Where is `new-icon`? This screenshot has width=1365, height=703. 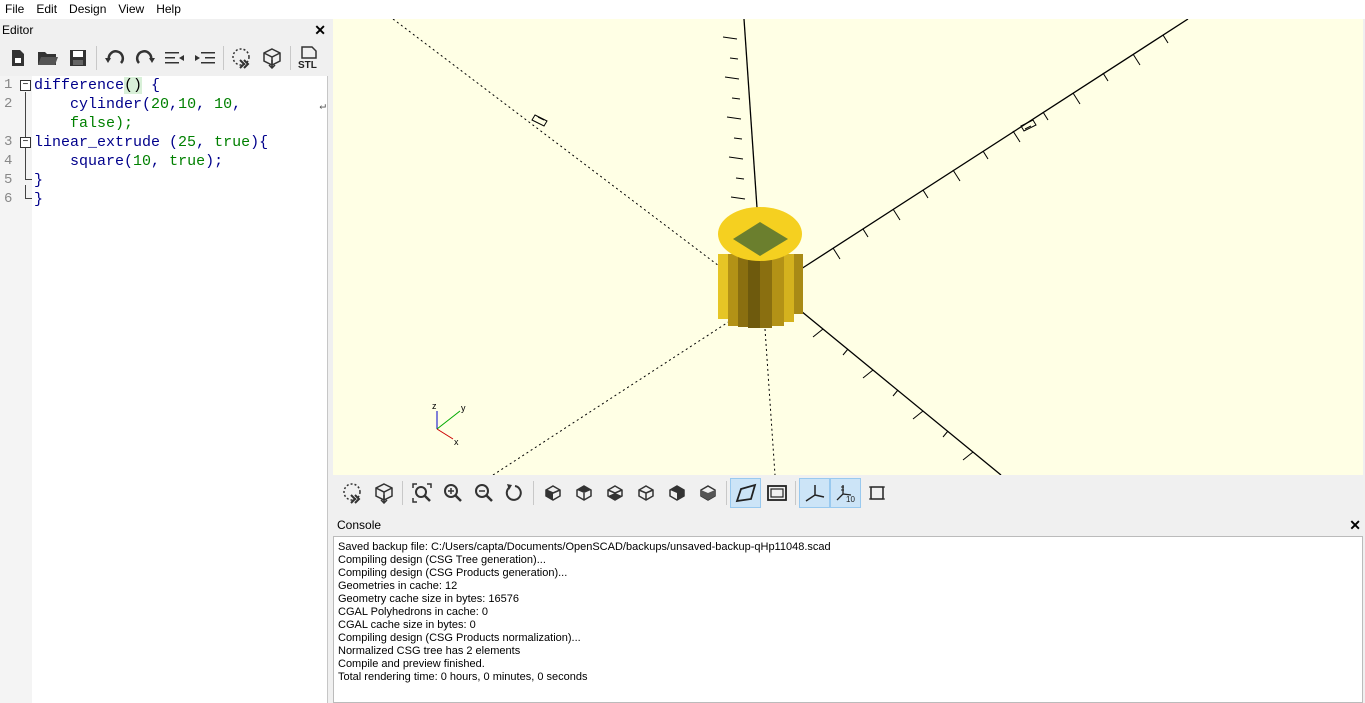 new-icon is located at coordinates (18, 58).